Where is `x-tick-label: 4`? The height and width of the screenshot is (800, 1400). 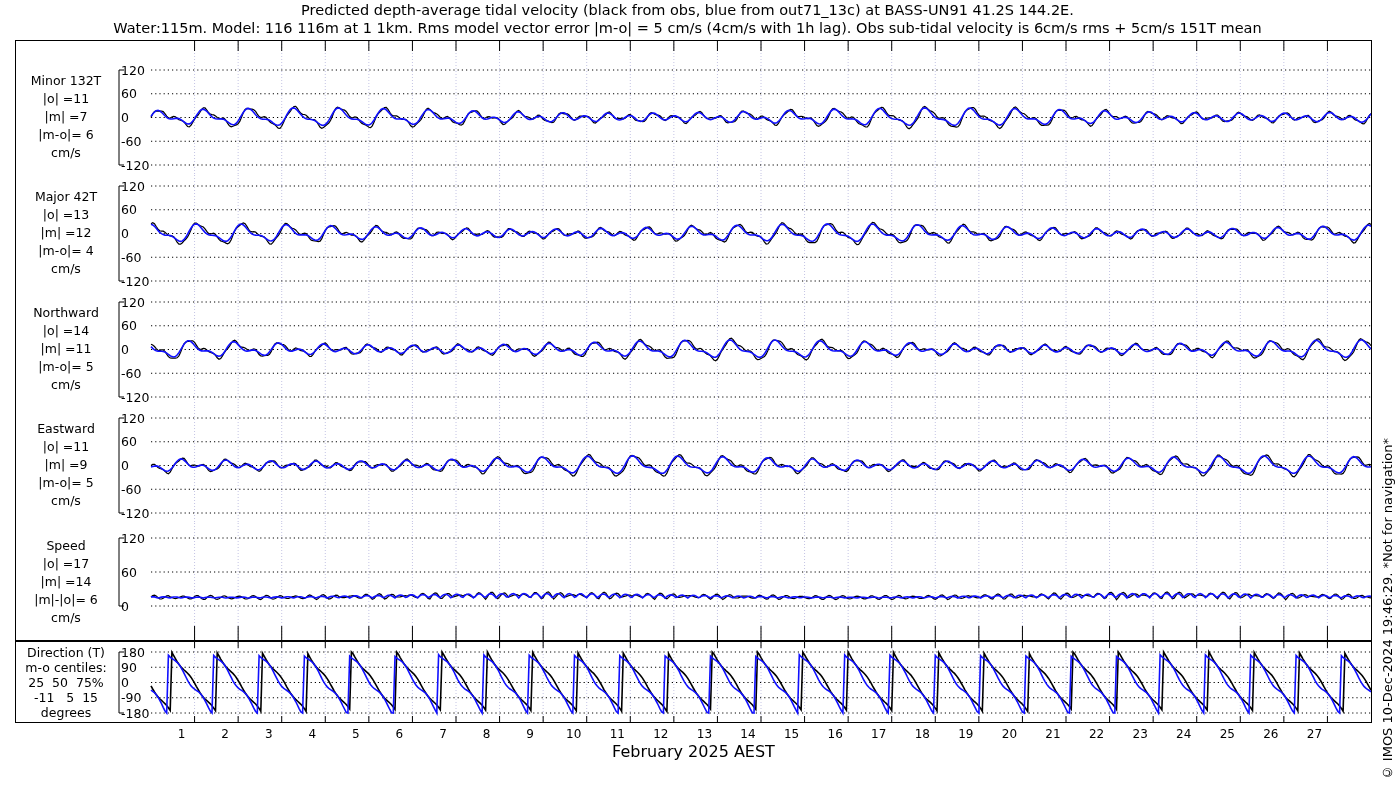 x-tick-label: 4 is located at coordinates (312, 734).